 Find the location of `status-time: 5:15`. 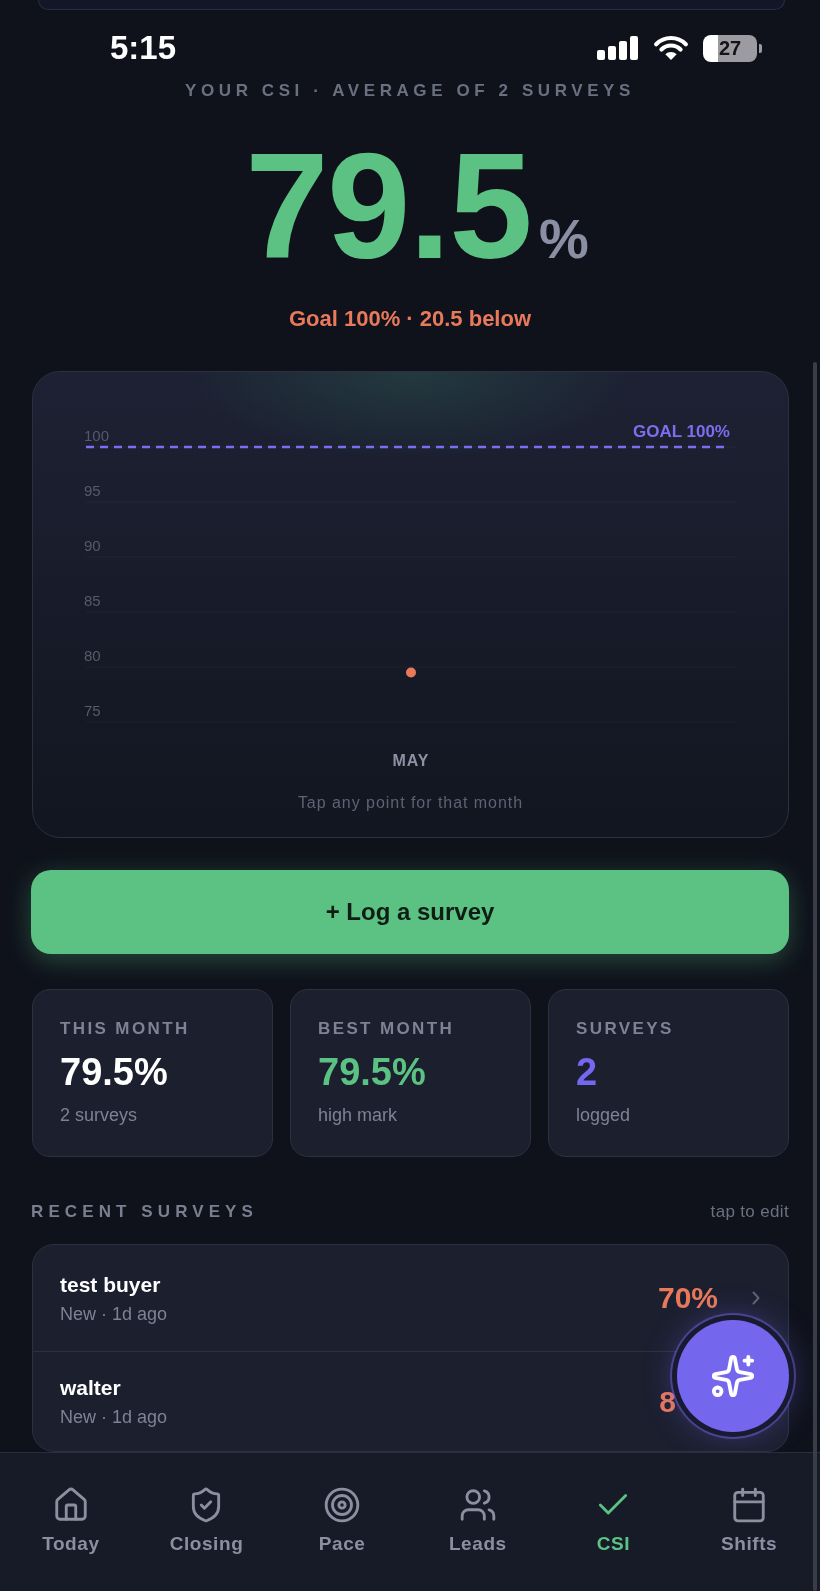

status-time: 5:15 is located at coordinates (143, 48).